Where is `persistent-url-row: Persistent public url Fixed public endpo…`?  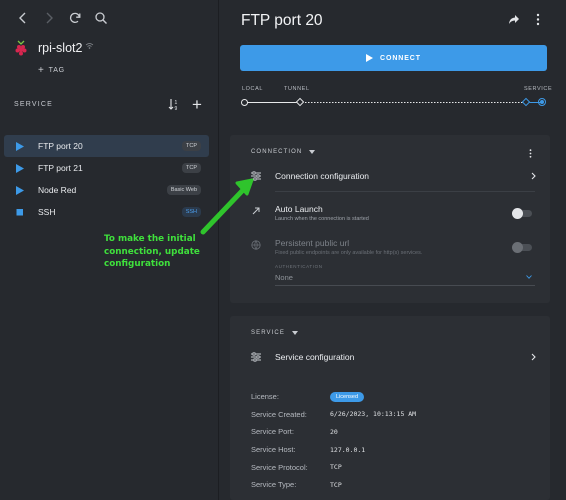 persistent-url-row: Persistent public url Fixed public endpo… is located at coordinates (393, 247).